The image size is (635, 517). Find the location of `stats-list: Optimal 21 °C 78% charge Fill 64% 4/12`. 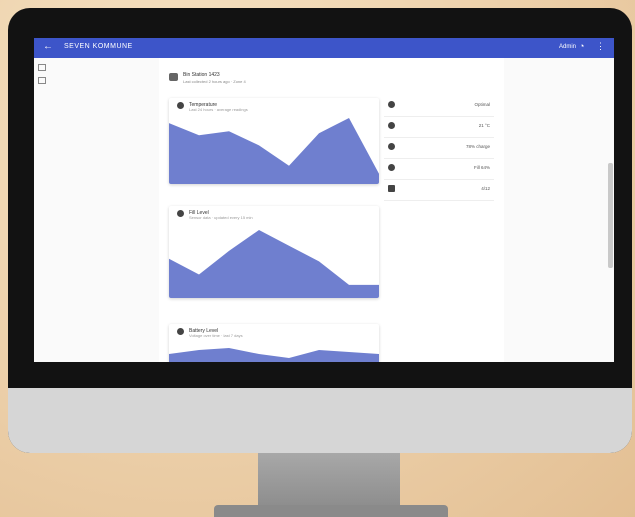

stats-list: Optimal 21 °C 78% charge Fill 64% 4/12 is located at coordinates (439, 148).